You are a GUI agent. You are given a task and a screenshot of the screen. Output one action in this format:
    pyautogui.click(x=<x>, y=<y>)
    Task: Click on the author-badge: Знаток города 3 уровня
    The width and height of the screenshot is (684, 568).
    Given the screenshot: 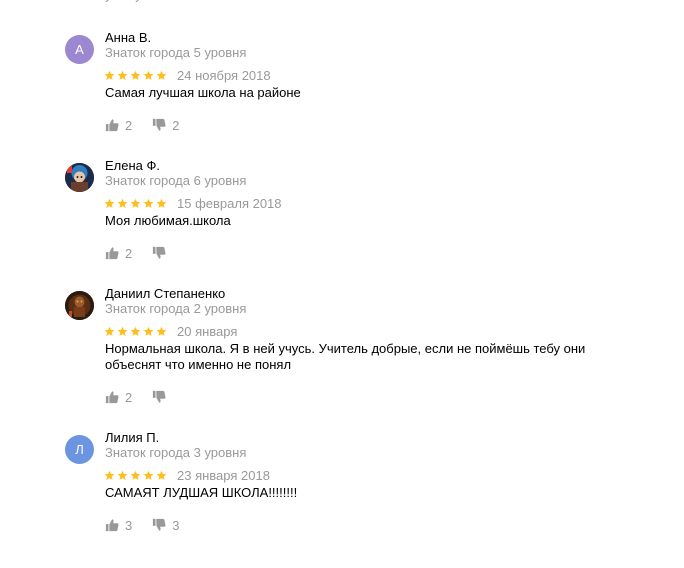 What is the action you would take?
    pyautogui.click(x=176, y=452)
    